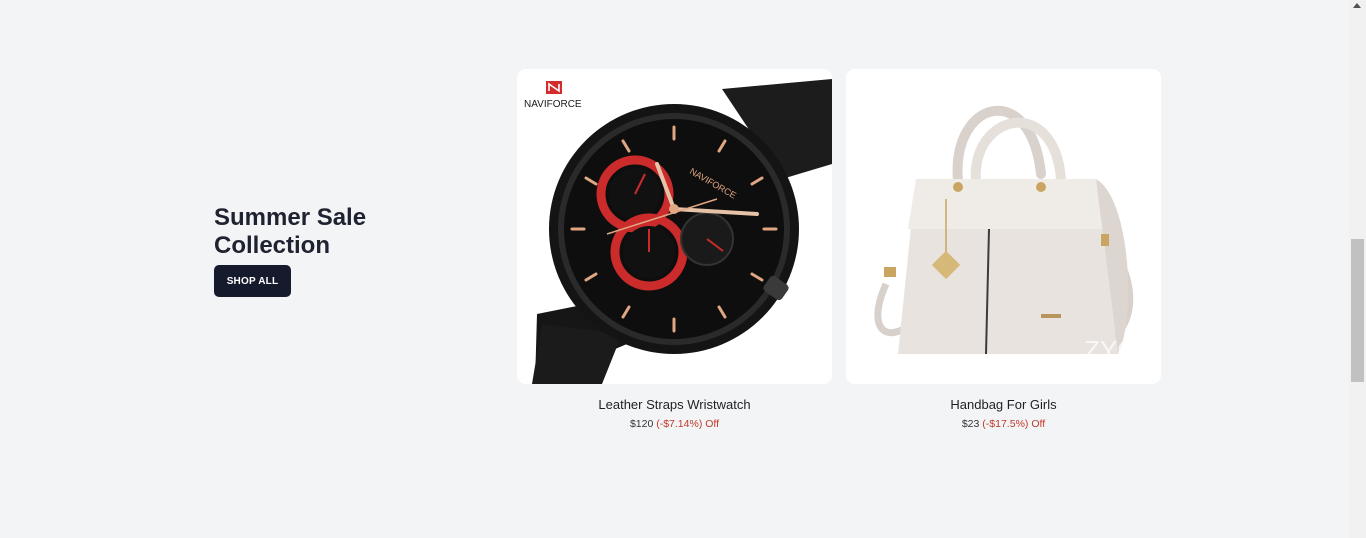  I want to click on promo-title-line2: Collection, so click(272, 245).